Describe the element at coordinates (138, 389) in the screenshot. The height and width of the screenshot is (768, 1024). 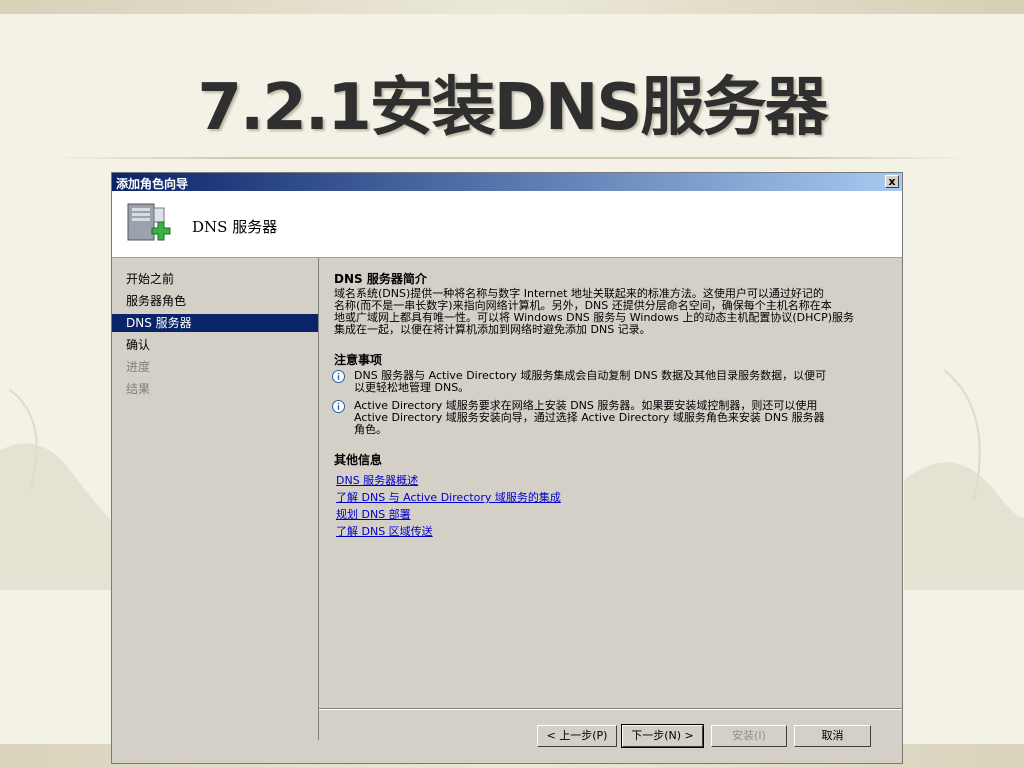
I see `step-results: 结果` at that location.